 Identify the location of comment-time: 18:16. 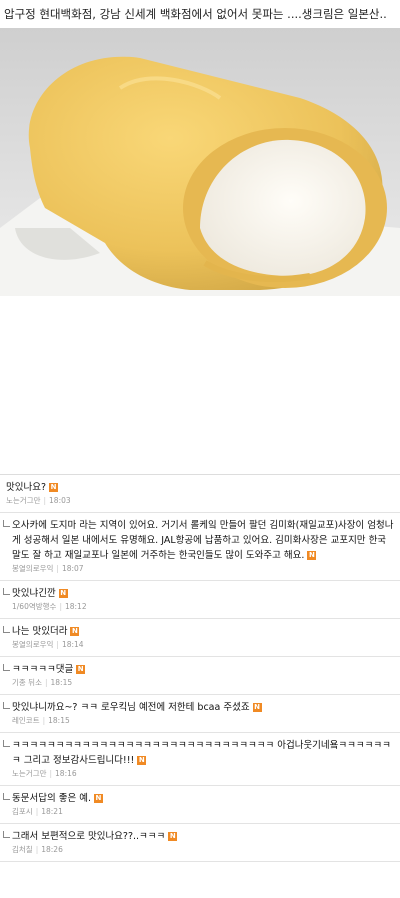
(66, 773).